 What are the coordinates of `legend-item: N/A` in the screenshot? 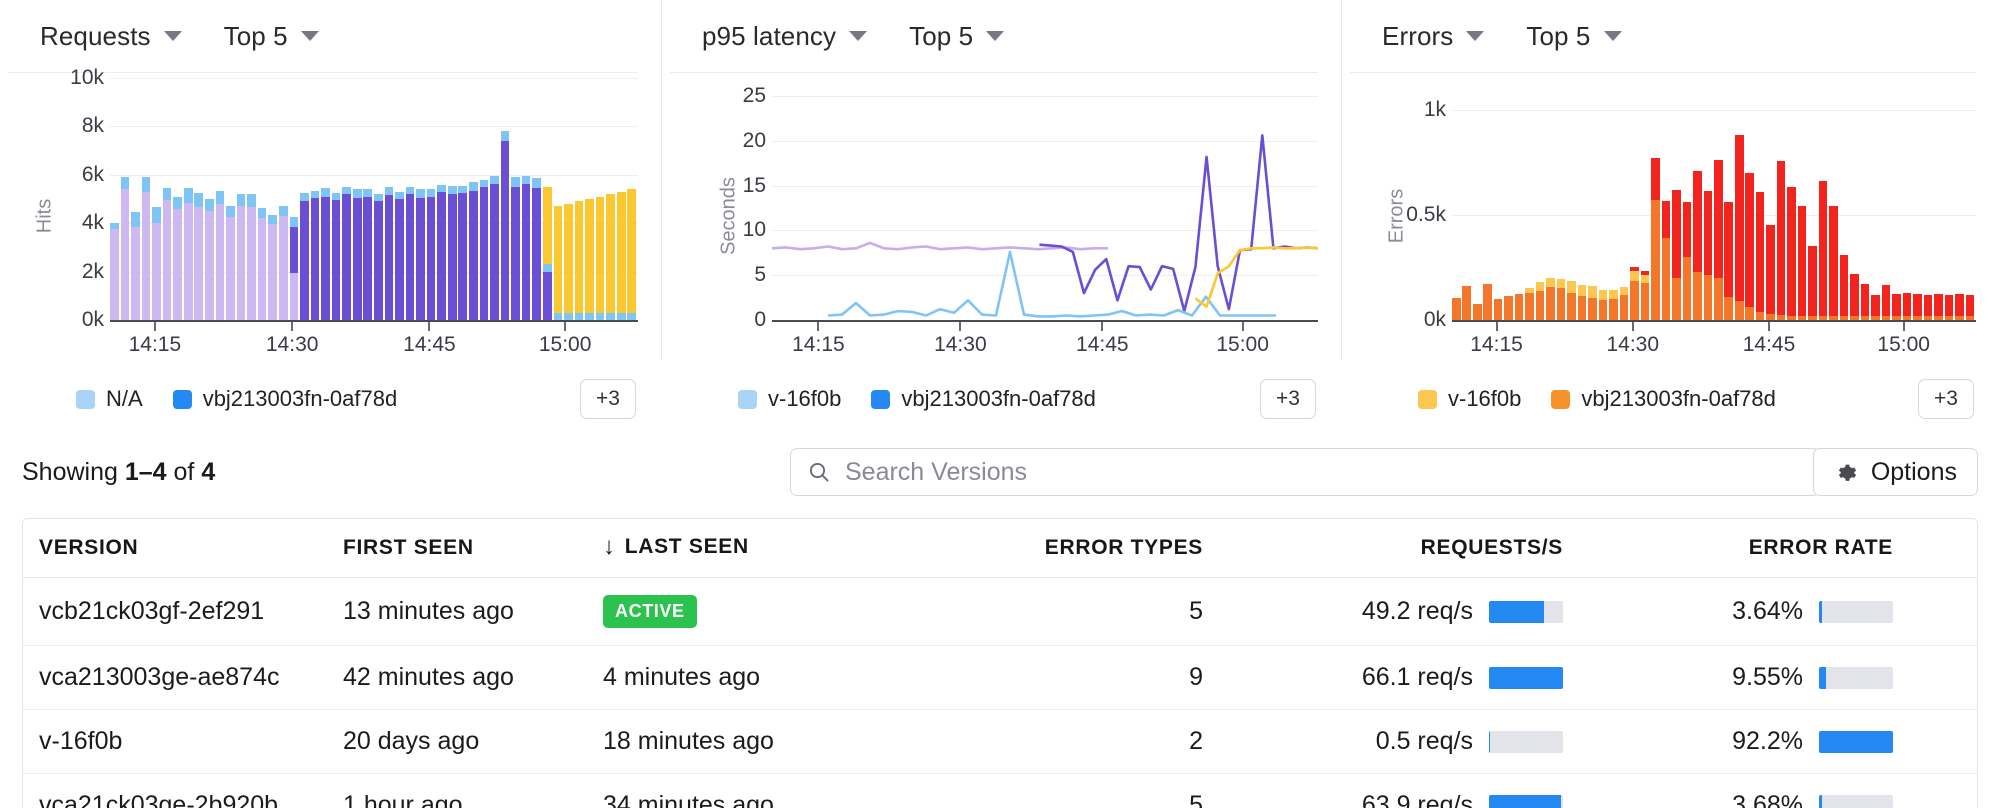 It's located at (109, 399).